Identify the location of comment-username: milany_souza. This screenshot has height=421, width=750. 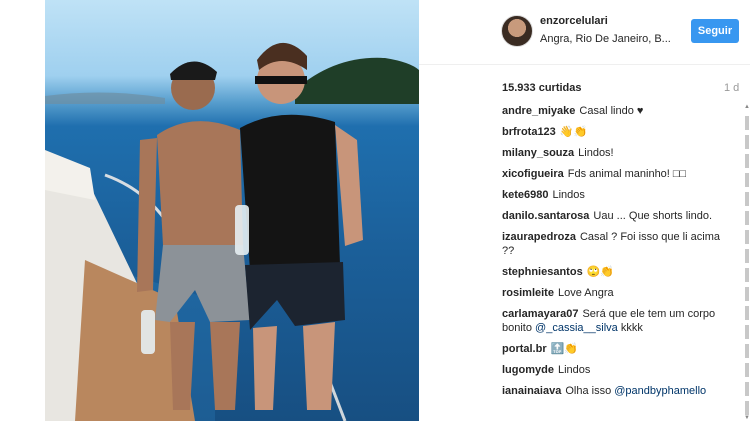
(538, 153).